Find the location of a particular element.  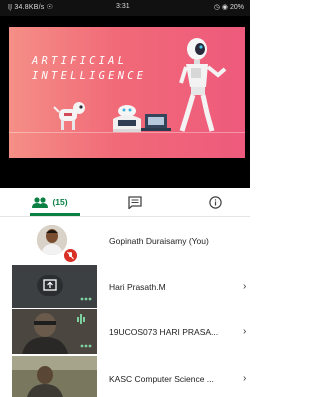

panel-tabs: (15) is located at coordinates (125, 202).